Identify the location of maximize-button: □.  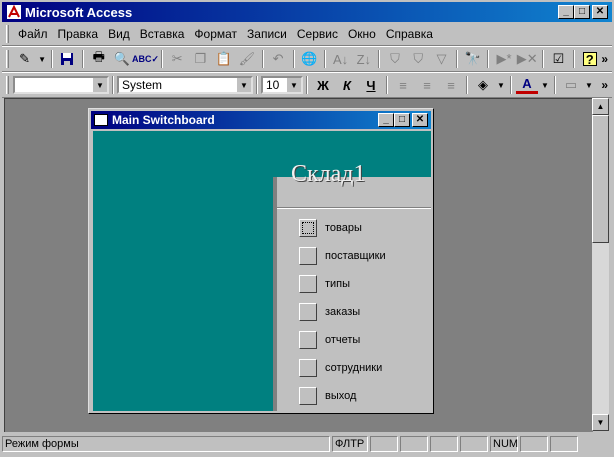
(582, 12).